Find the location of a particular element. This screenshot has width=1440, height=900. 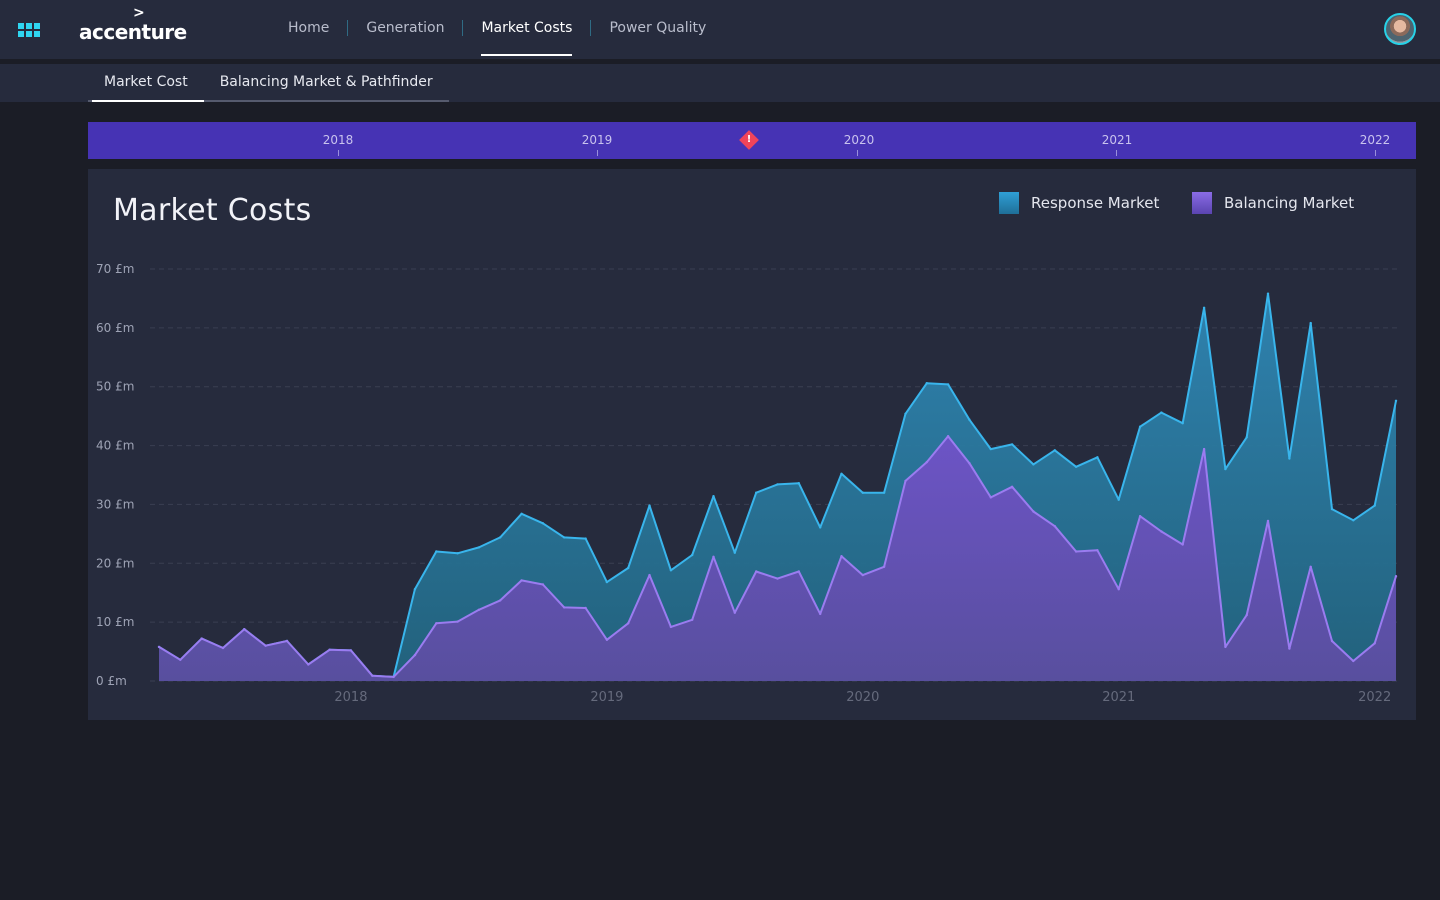

y-tick-label: 10 £m is located at coordinates (115, 622).